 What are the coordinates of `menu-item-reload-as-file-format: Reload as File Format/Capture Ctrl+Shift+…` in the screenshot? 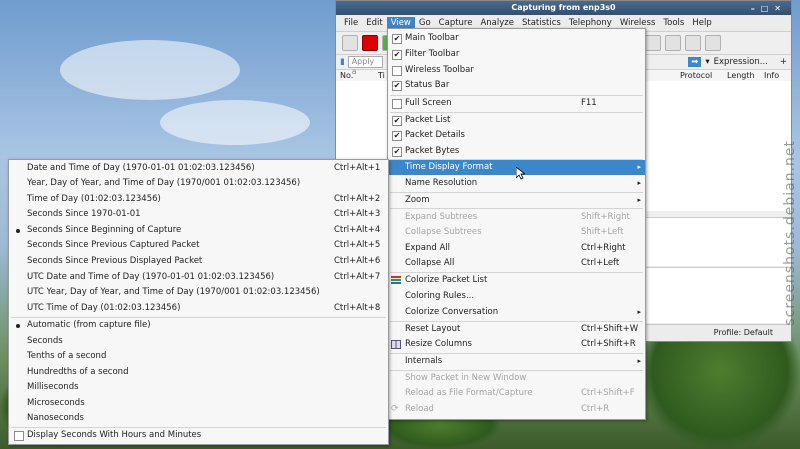 It's located at (516, 393).